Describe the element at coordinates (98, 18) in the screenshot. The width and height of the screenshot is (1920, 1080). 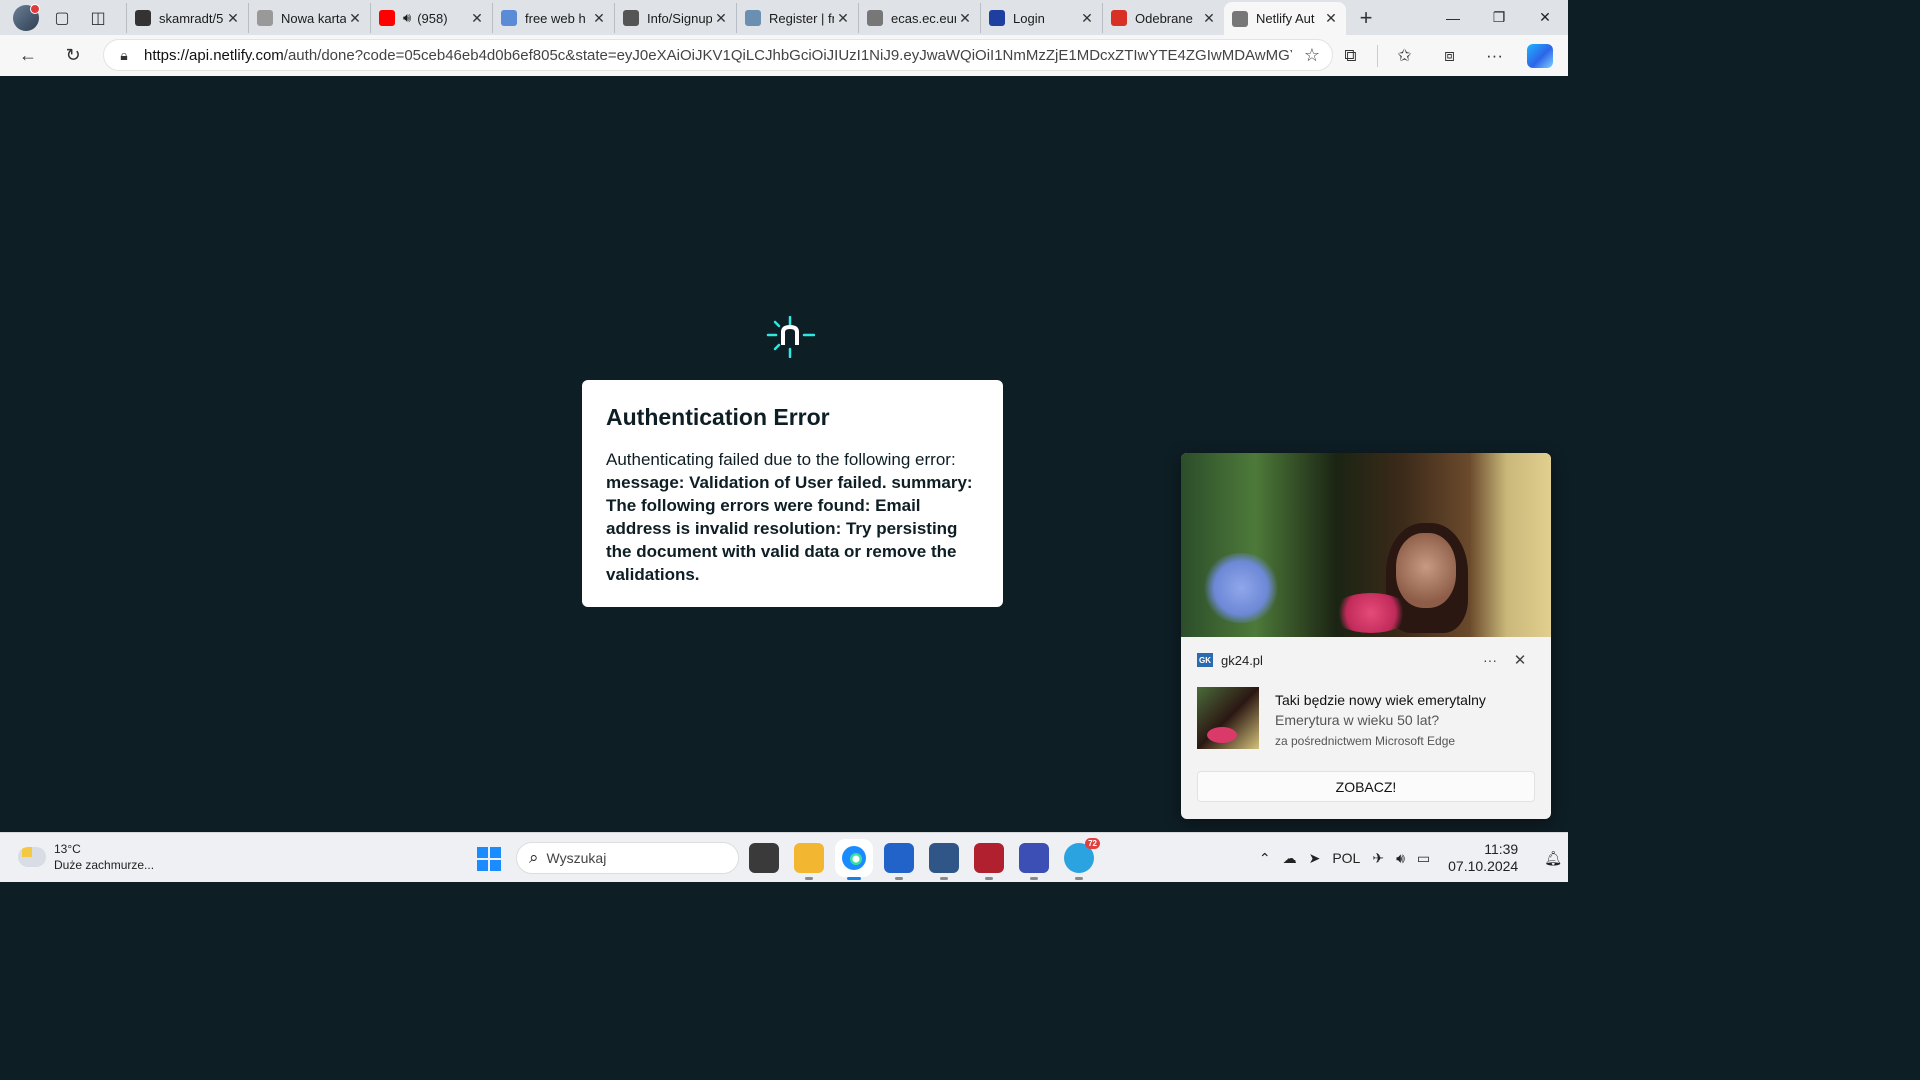
I see `vertical-tabs-icon: ◫` at that location.